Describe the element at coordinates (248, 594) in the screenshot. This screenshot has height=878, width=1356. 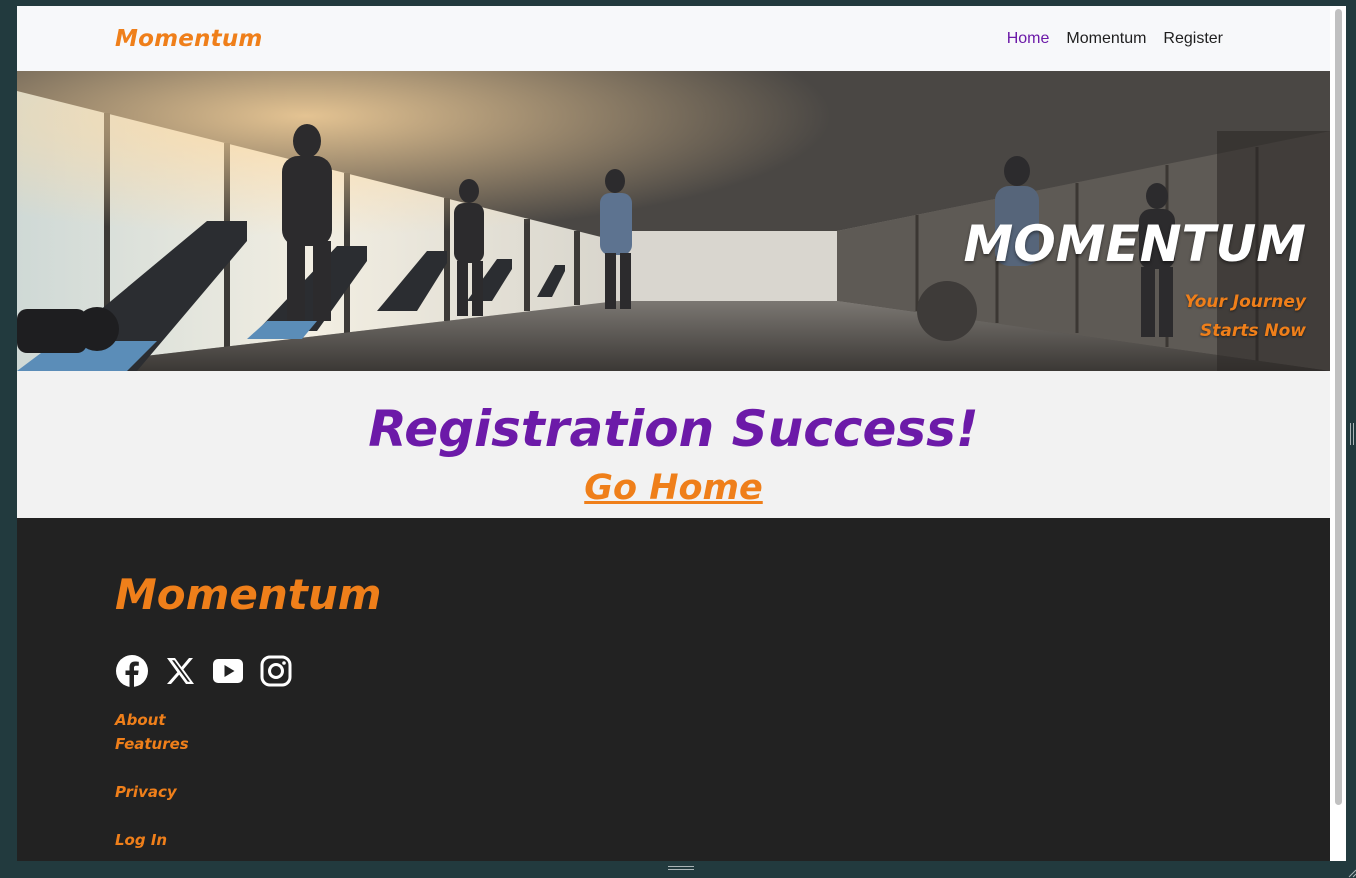
I see `footer-brand: Momentum` at that location.